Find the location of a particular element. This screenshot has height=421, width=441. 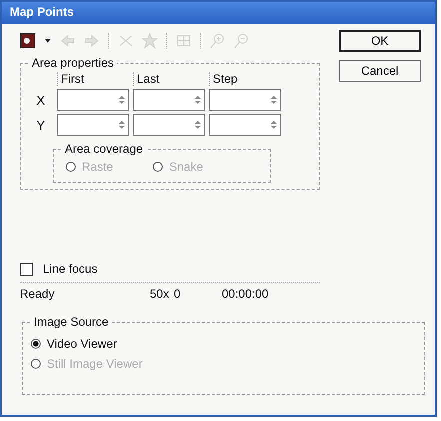

window-title: Map Points is located at coordinates (42, 12).